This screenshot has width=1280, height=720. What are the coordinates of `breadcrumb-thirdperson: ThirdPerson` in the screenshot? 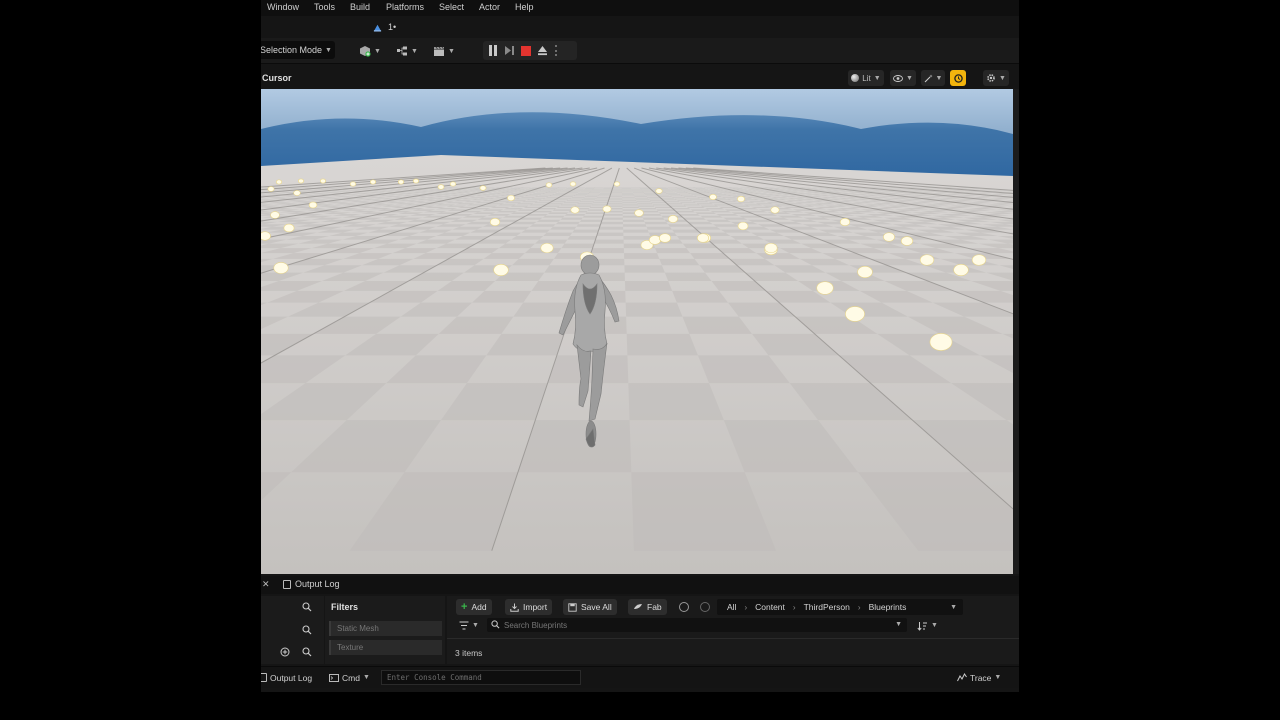 It's located at (827, 607).